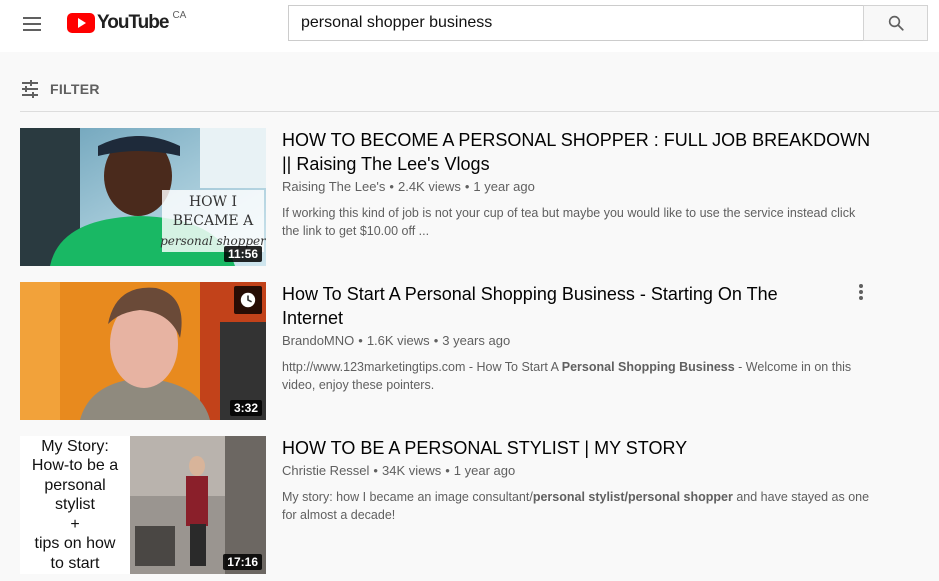 This screenshot has height=581, width=939. I want to click on clock-icon, so click(248, 300).